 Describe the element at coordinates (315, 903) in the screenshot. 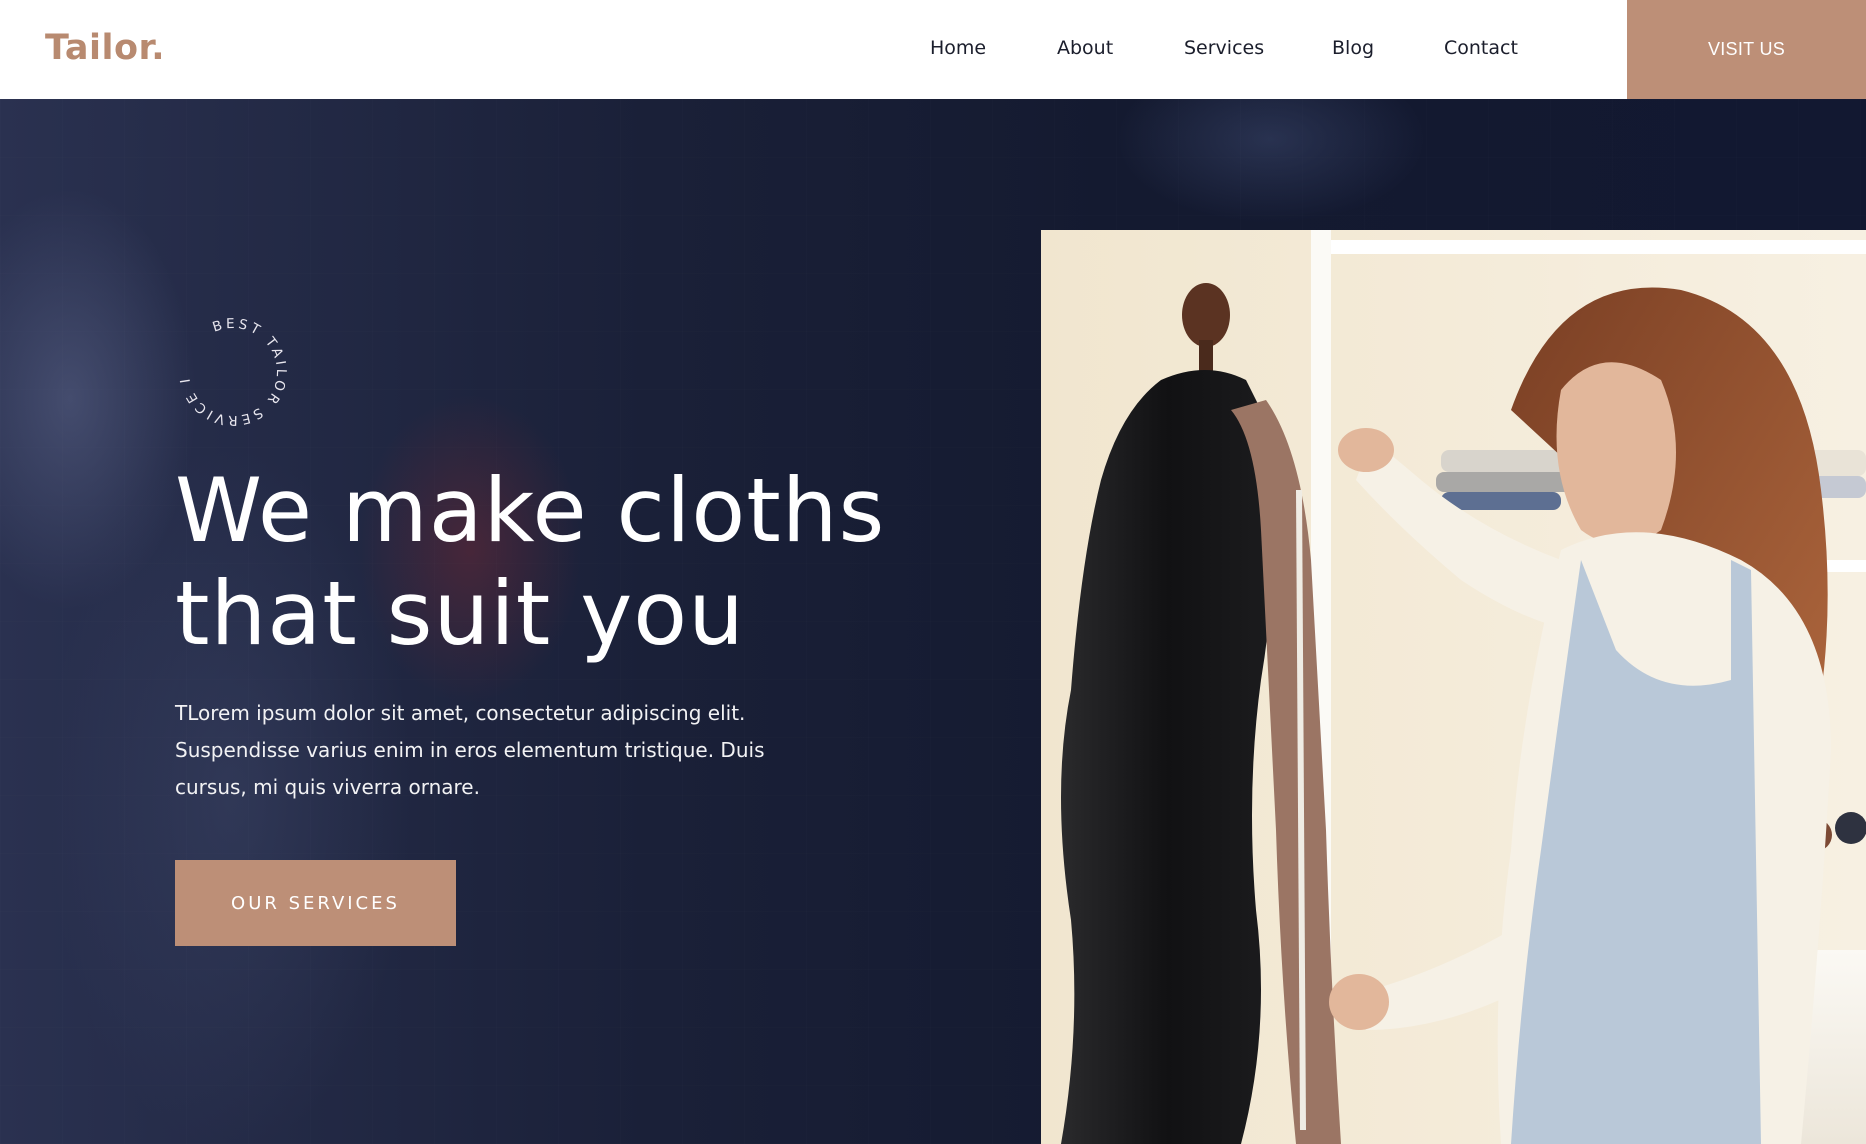

I see `our-services-button: OUR SERVICES` at that location.